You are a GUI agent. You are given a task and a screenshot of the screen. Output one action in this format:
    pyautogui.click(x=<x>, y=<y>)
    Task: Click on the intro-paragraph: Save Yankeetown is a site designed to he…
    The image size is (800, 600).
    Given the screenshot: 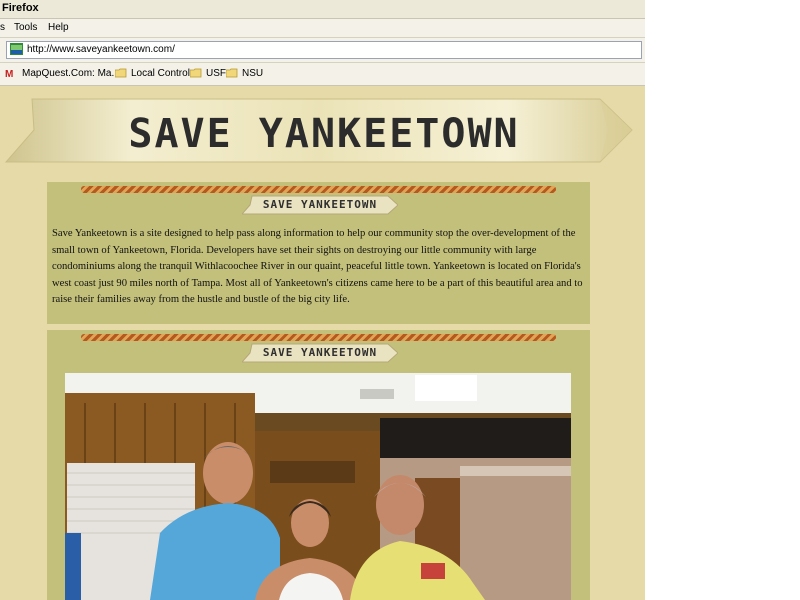 What is the action you would take?
    pyautogui.click(x=317, y=267)
    